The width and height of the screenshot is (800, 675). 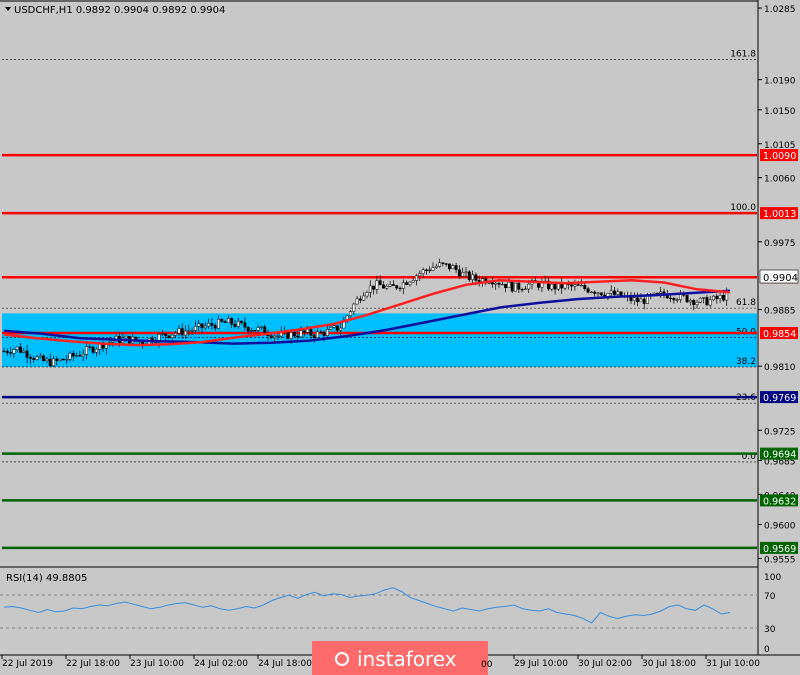 I want to click on x-tick-label: 22 Jul 18:00, so click(x=93, y=664).